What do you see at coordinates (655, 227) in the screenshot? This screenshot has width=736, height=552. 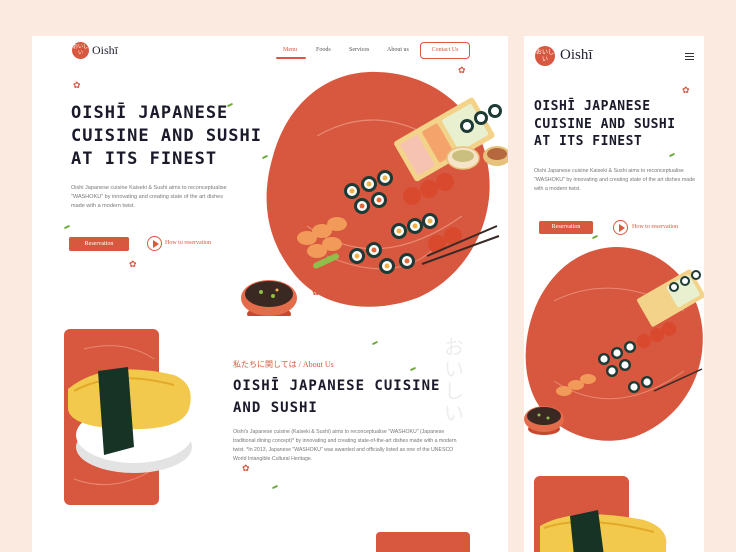 I see `mobile-how-to-reservation-link: How to reservation` at bounding box center [655, 227].